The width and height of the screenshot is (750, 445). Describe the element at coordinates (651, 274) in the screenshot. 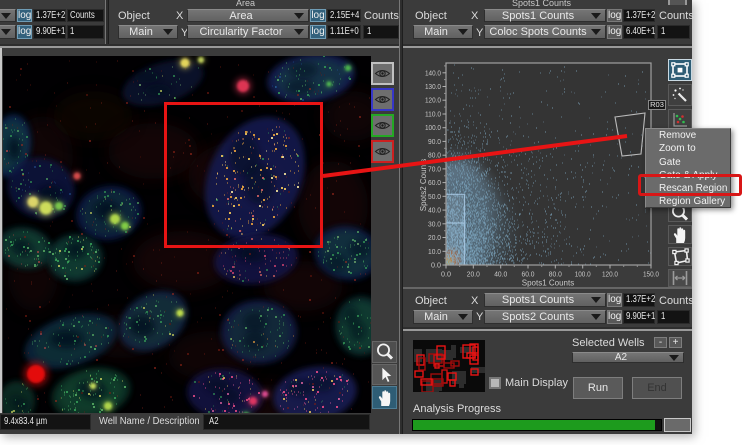

I see `svg-text: 150.0` at that location.